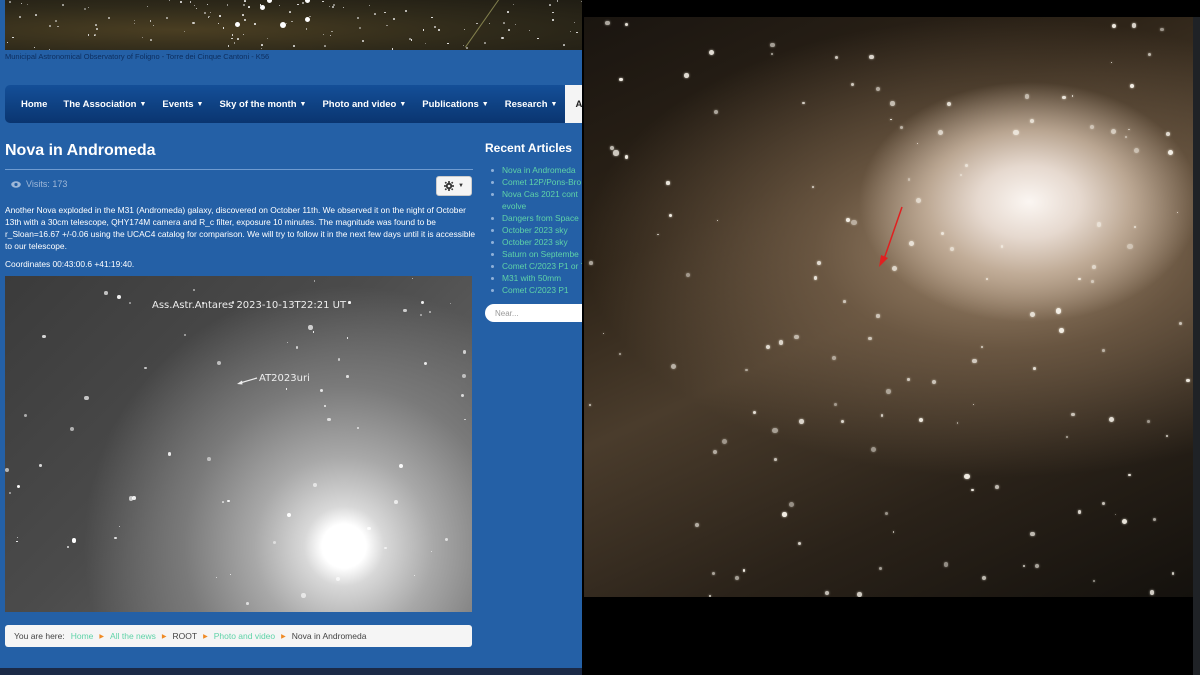 This screenshot has height=675, width=1200. I want to click on article-tools-button: ▼, so click(454, 186).